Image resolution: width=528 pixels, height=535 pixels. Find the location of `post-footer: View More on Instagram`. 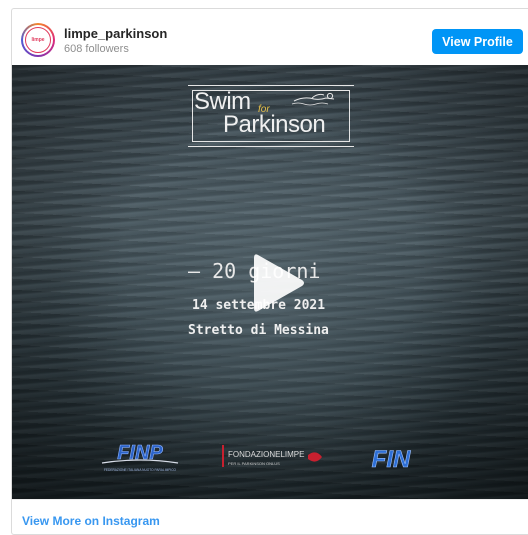

post-footer: View More on Instagram is located at coordinates (270, 516).